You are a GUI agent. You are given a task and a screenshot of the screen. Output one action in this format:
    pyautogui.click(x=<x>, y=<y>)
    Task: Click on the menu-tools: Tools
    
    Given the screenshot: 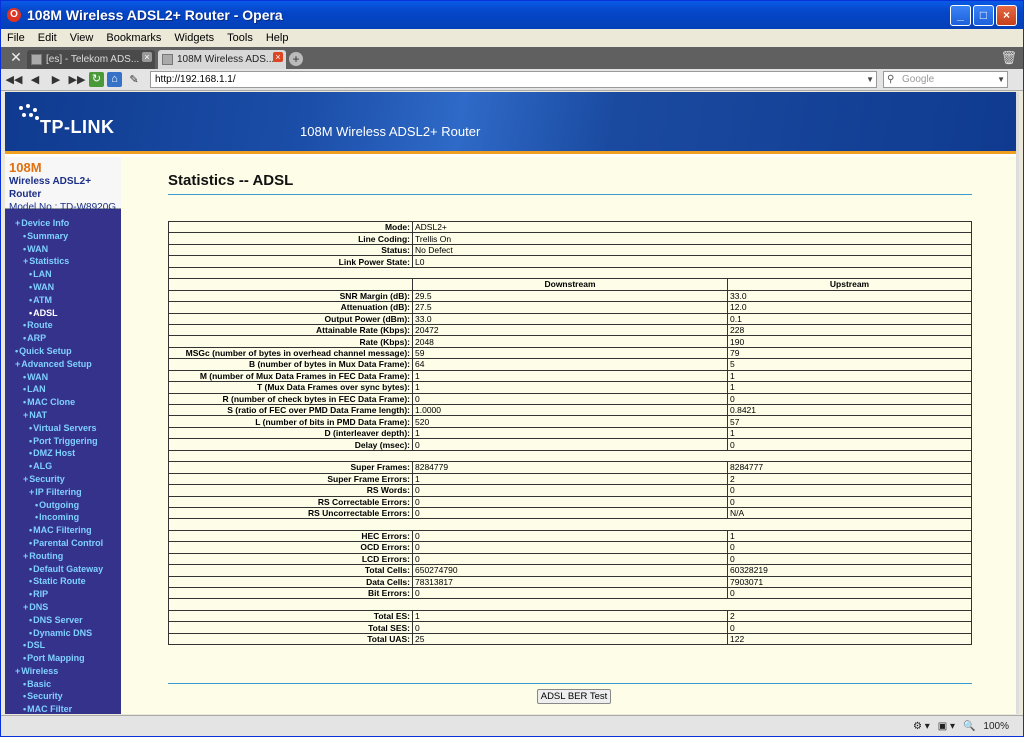 What is the action you would take?
    pyautogui.click(x=240, y=38)
    